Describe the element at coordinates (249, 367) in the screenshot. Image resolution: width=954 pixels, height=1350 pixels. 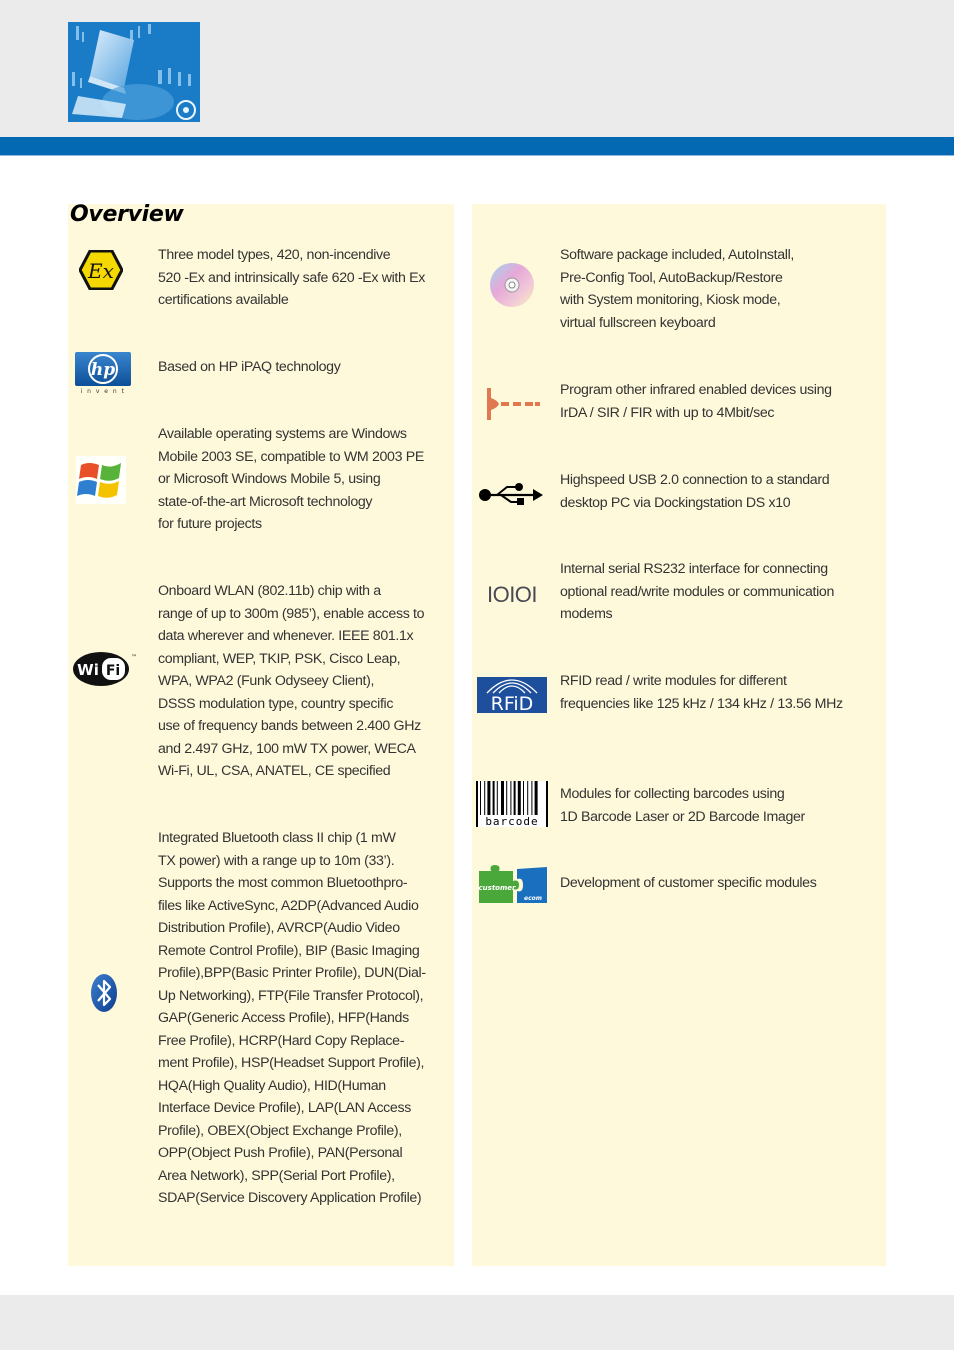
I see `feature-text: Based on HP iPAQ technology` at that location.